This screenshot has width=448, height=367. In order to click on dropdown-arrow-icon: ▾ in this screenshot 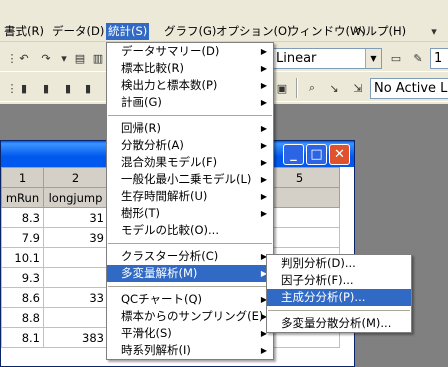, I will do `click(434, 31)`.